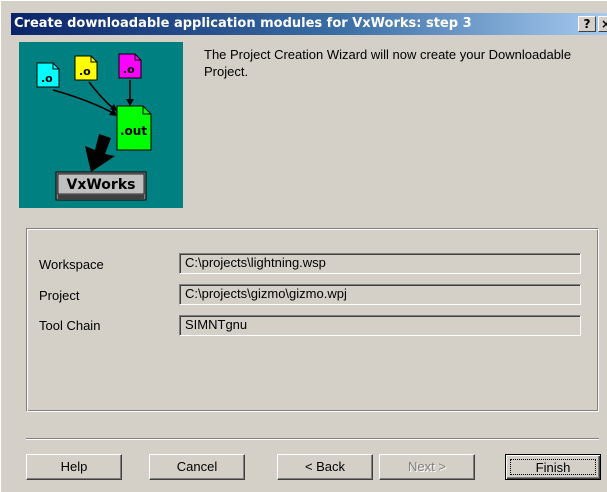 This screenshot has height=492, width=607. What do you see at coordinates (71, 264) in the screenshot?
I see `workspace-label: Workspace` at bounding box center [71, 264].